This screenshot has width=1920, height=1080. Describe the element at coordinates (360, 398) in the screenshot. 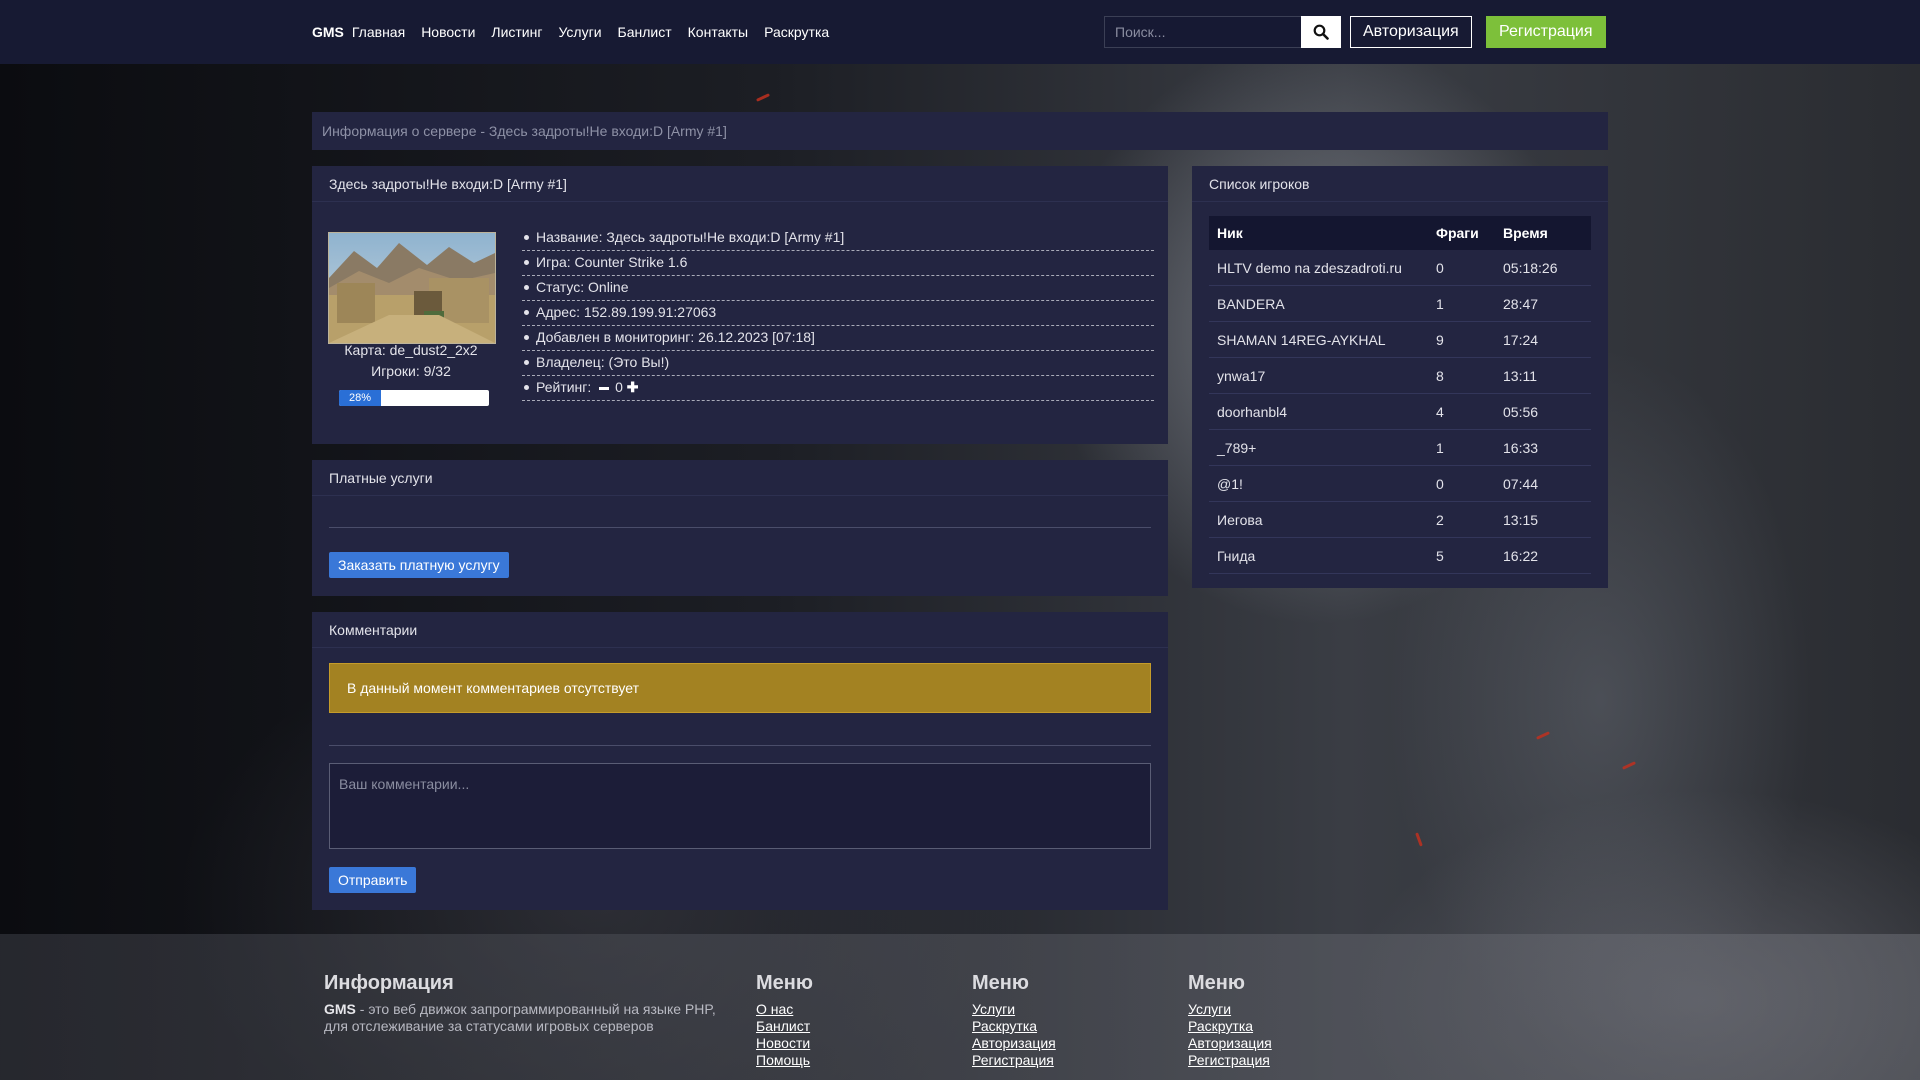

I see `server-load-fill: 28%` at that location.